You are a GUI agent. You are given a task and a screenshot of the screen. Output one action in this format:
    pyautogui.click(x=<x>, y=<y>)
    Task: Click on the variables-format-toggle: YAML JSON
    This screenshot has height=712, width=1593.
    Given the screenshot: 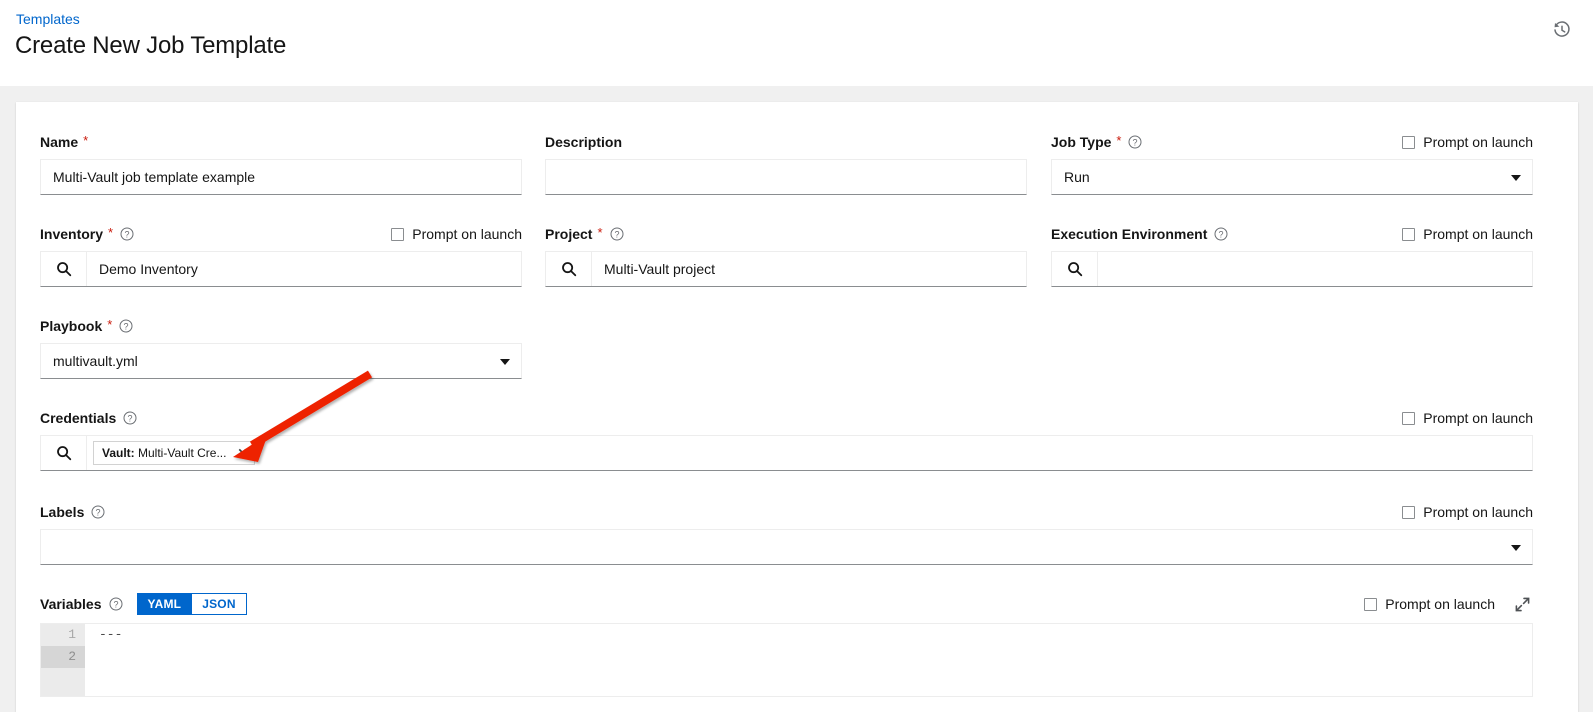 What is the action you would take?
    pyautogui.click(x=191, y=604)
    